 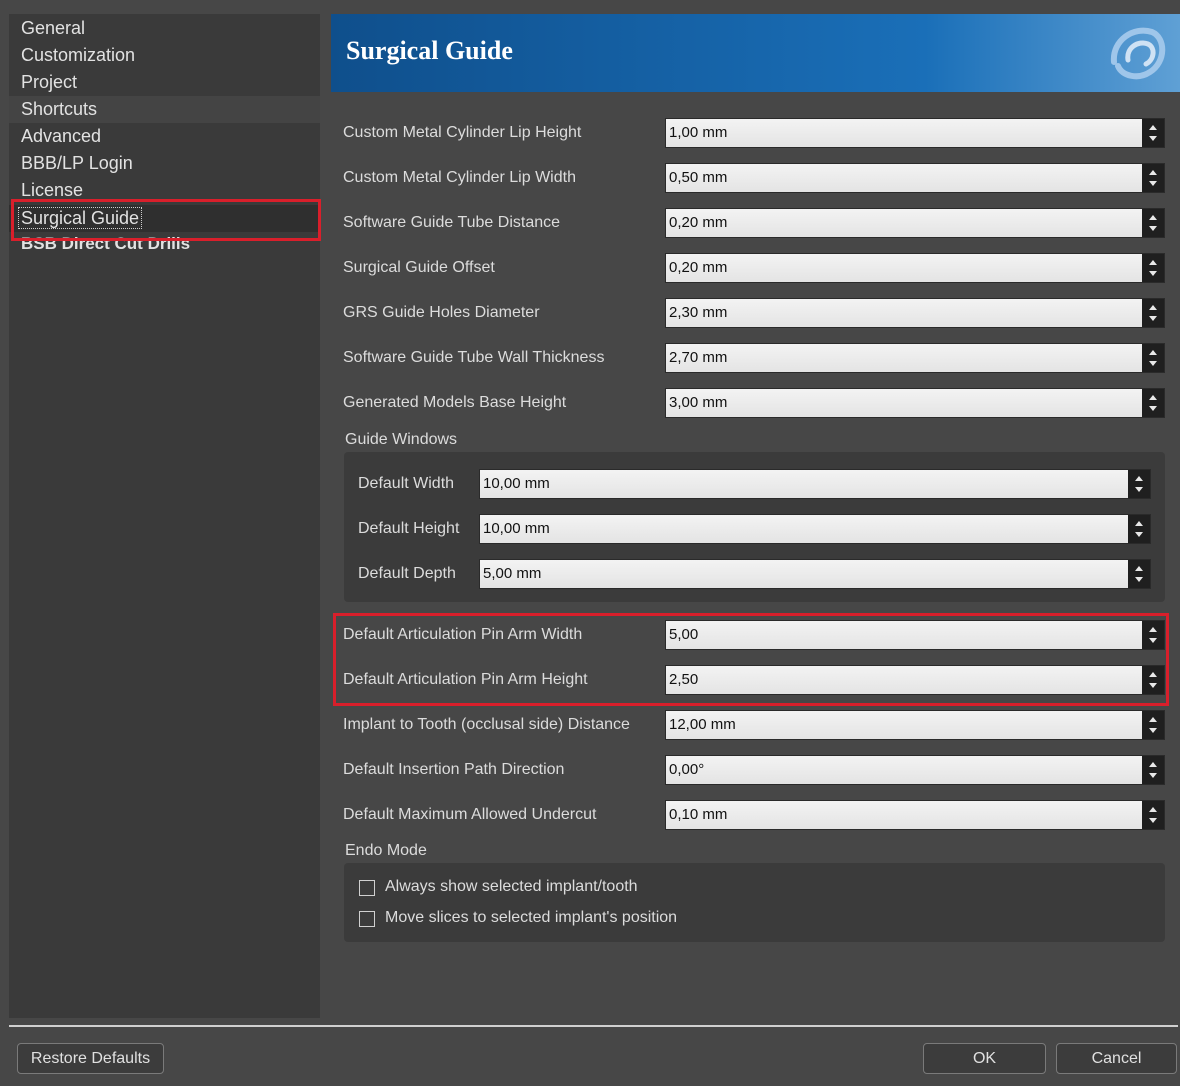 What do you see at coordinates (90, 1058) in the screenshot?
I see `restore-defaults-button: Restore Defaults` at bounding box center [90, 1058].